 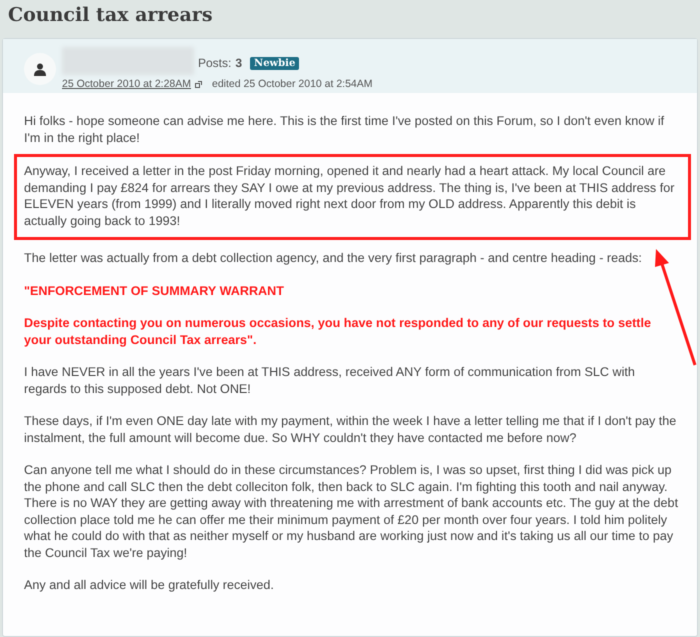 I want to click on post-paragraph: The letter was actually from a debt collection agency, and the very first paragraph - and centre heading - reads:, so click(x=333, y=258).